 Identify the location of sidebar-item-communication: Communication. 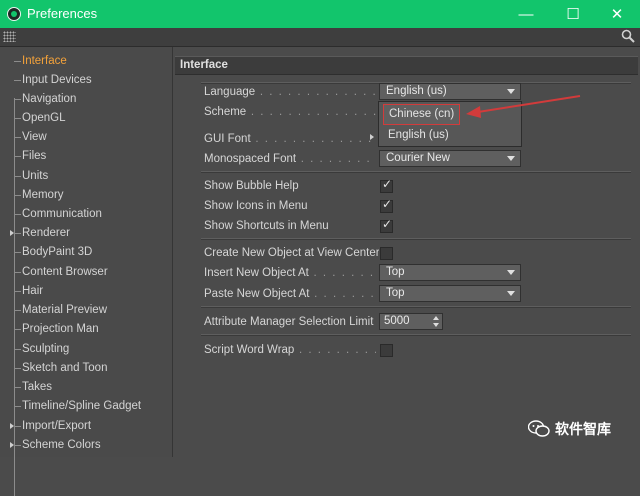
(86, 214).